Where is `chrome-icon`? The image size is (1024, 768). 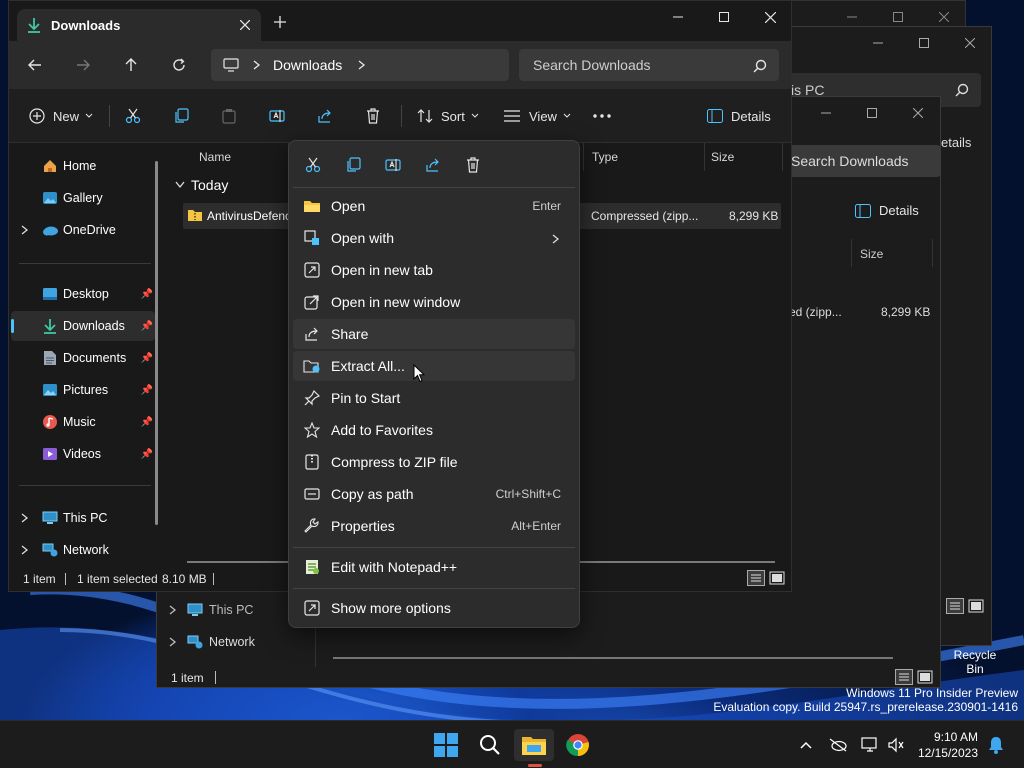
chrome-icon is located at coordinates (578, 745).